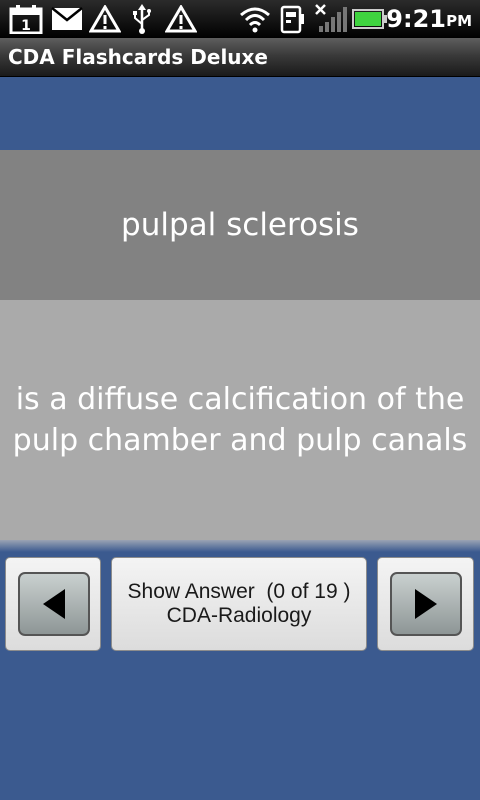 The width and height of the screenshot is (480, 800). I want to click on previous-card-button, so click(53, 604).